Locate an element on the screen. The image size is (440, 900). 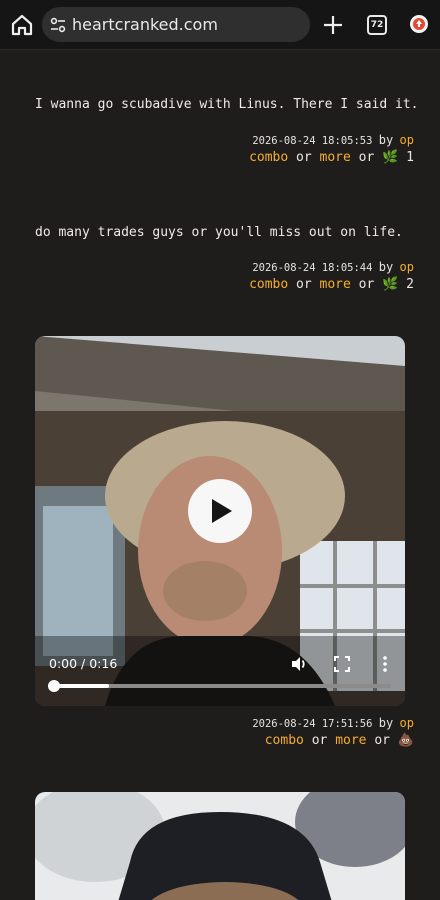
home-icon is located at coordinates (22, 25).